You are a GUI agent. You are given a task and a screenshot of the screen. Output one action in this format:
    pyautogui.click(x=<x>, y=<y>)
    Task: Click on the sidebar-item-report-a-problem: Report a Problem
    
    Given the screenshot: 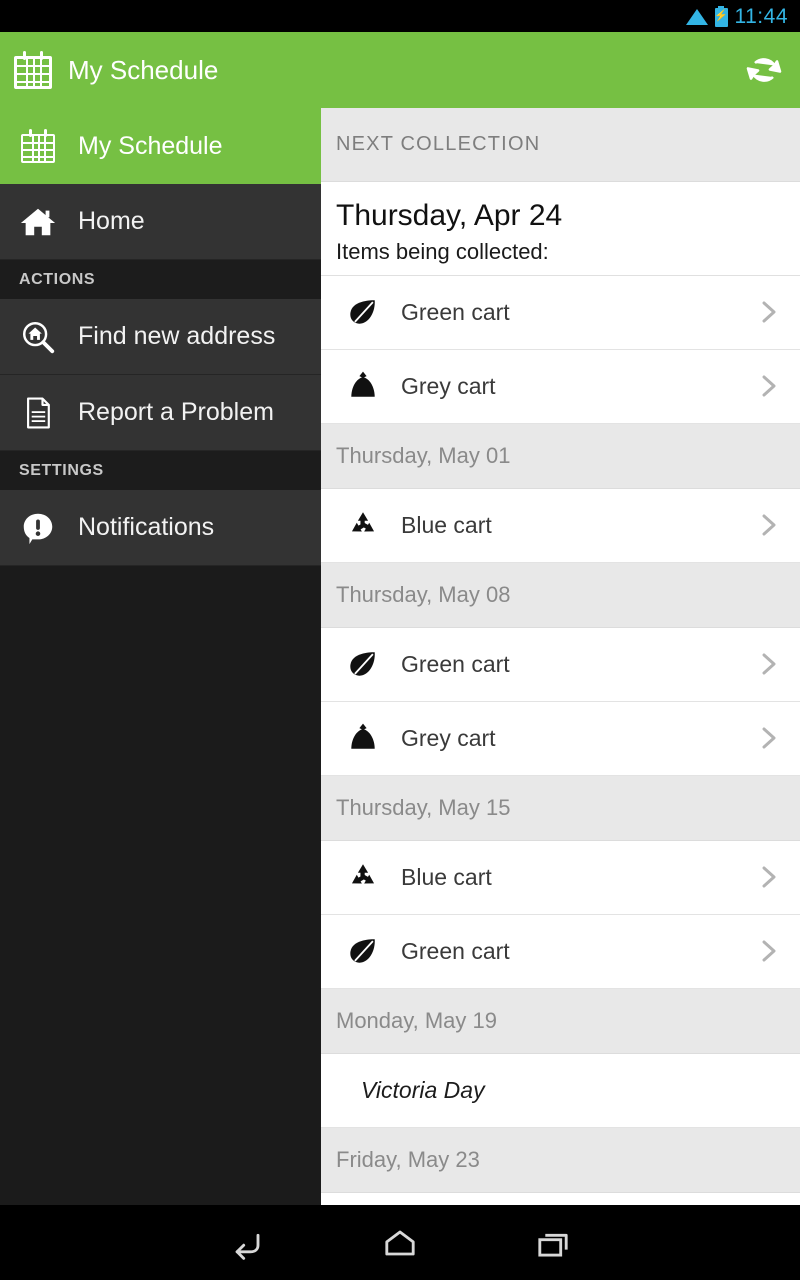 What is the action you would take?
    pyautogui.click(x=160, y=413)
    